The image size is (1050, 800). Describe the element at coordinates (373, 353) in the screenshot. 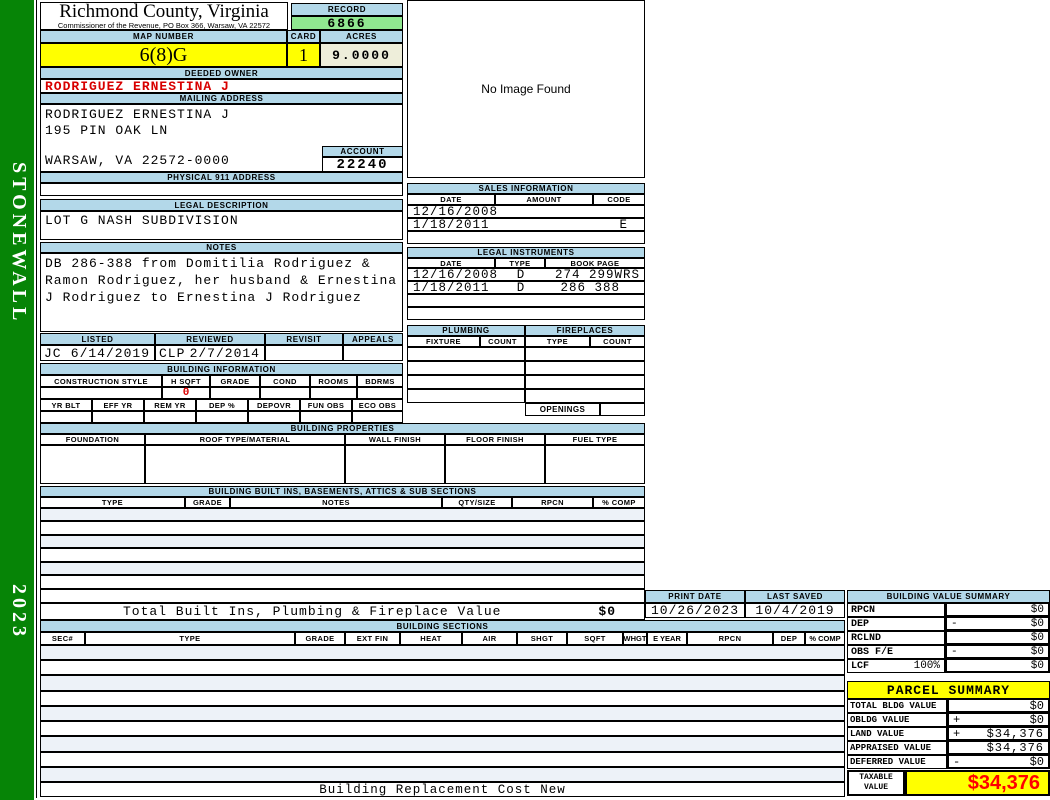

I see `appeals-value` at that location.